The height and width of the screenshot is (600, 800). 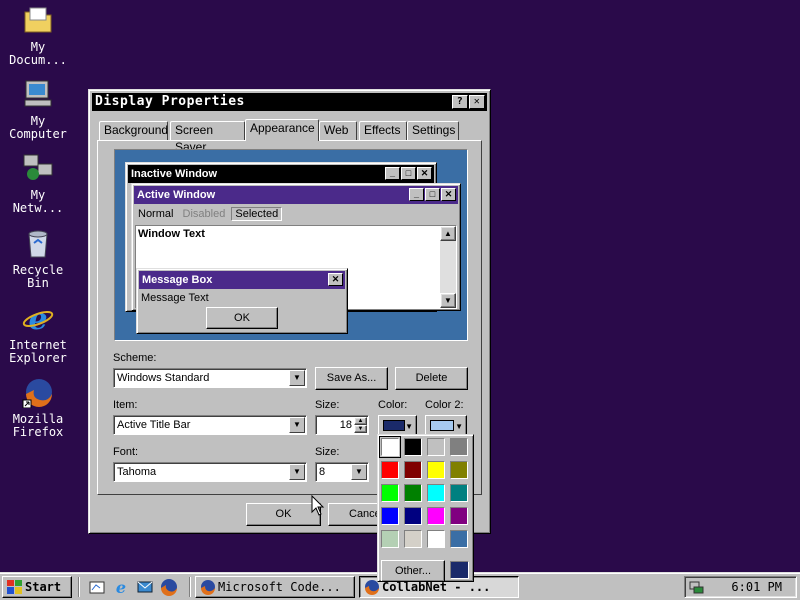 What do you see at coordinates (342, 472) in the screenshot?
I see `font-size-select: 8 ▼` at bounding box center [342, 472].